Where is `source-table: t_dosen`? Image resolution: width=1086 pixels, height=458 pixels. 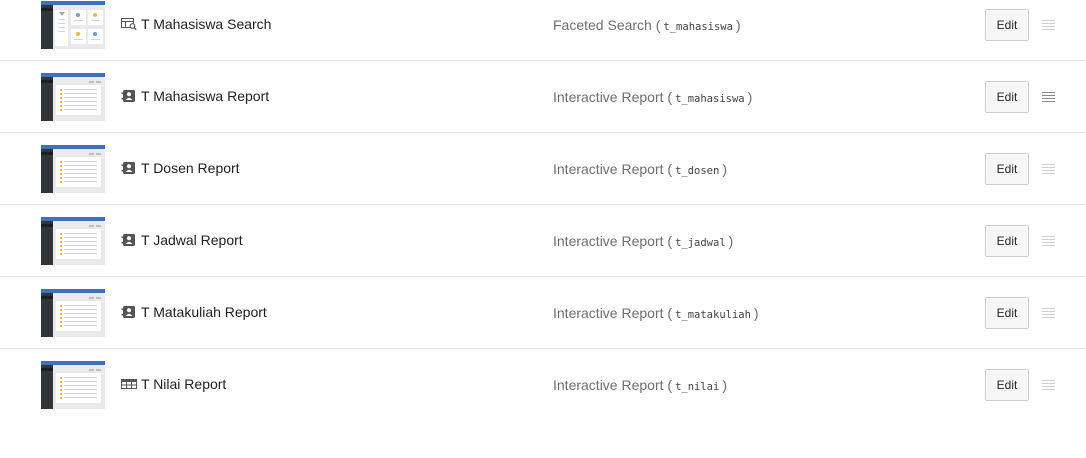 source-table: t_dosen is located at coordinates (697, 171).